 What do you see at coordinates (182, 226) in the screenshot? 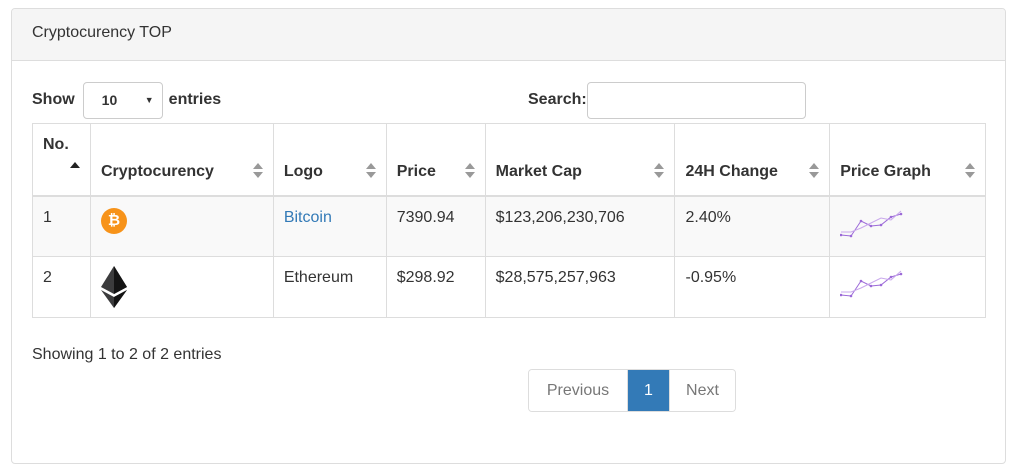
I see `cell-cryptocurrency: ₿` at bounding box center [182, 226].